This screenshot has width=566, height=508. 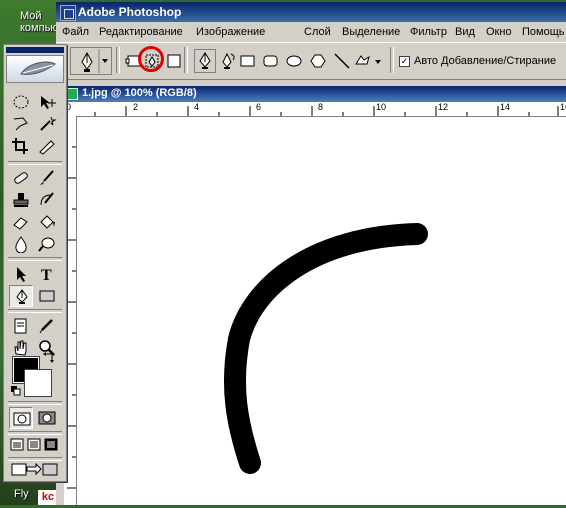 I want to click on swap-colors-icon, so click(x=49, y=359).